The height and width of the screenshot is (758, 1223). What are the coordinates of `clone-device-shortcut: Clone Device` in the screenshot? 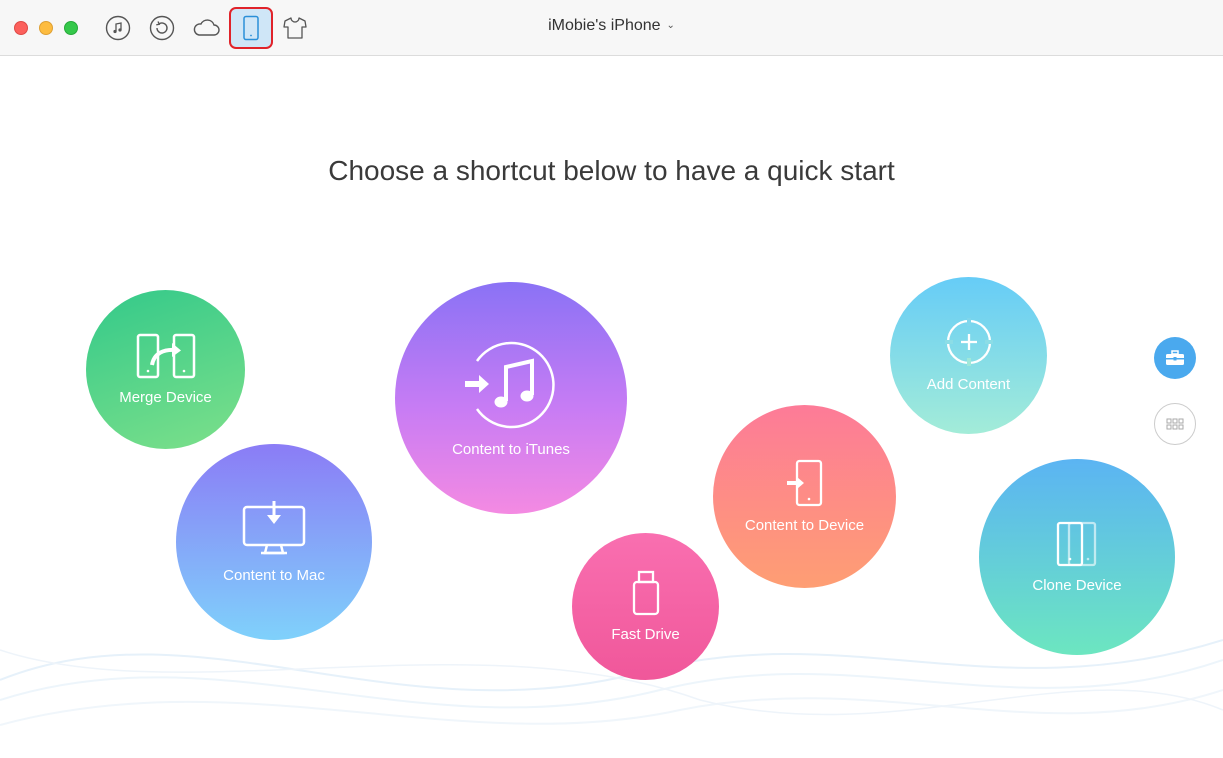 It's located at (1077, 557).